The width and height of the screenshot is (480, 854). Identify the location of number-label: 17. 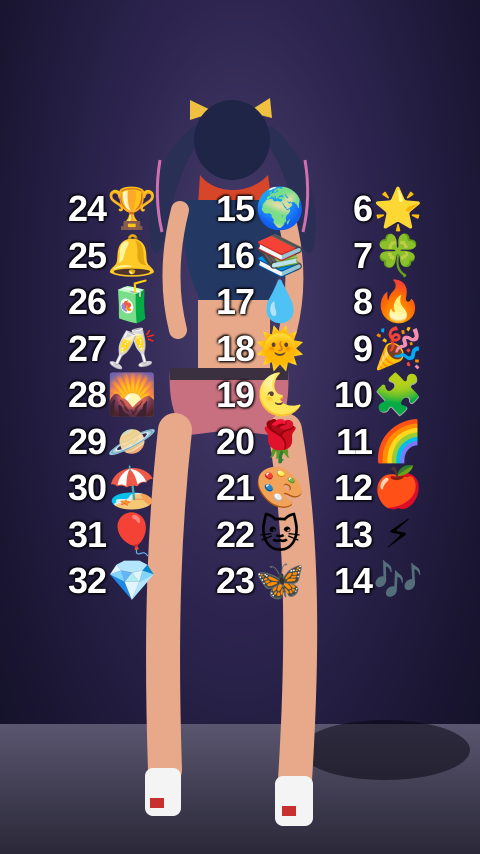
(235, 302).